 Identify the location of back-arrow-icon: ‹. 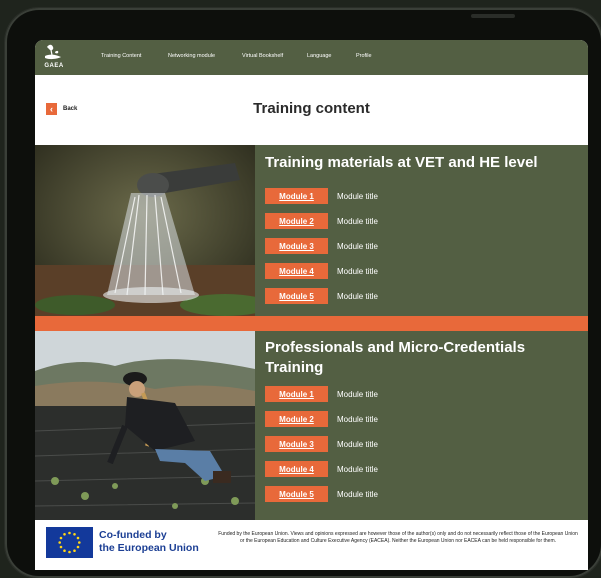
(51, 109).